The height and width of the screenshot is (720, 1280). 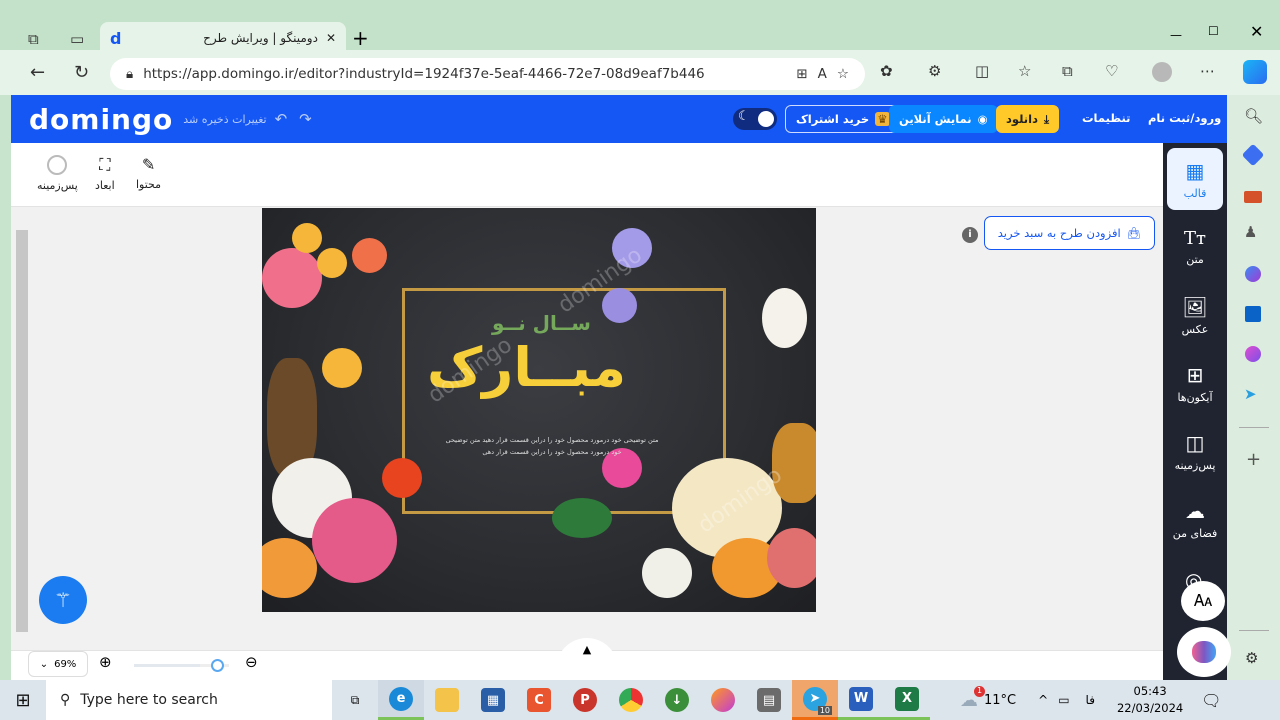 I want to click on explorer-app, so click(x=447, y=700).